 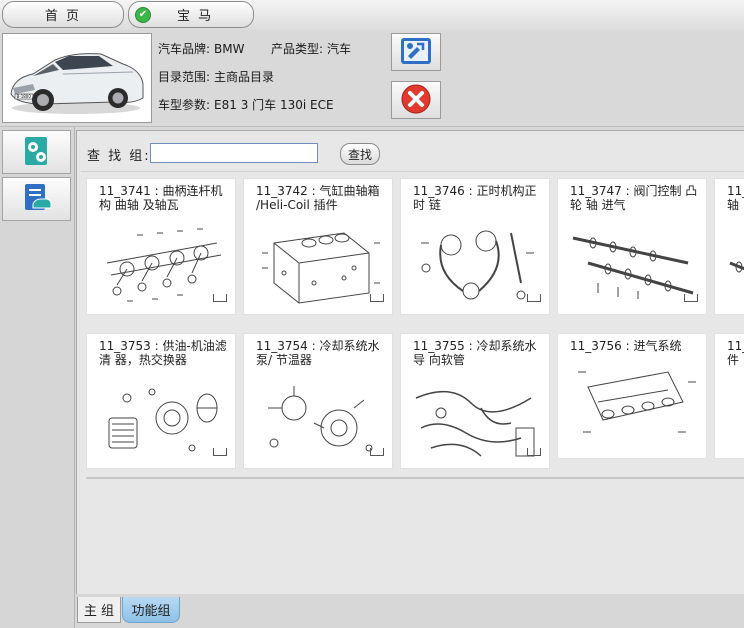 I want to click on group-card: 11_3741 : 曲柄连杆机构 曲轴 及轴瓦, so click(x=161, y=246).